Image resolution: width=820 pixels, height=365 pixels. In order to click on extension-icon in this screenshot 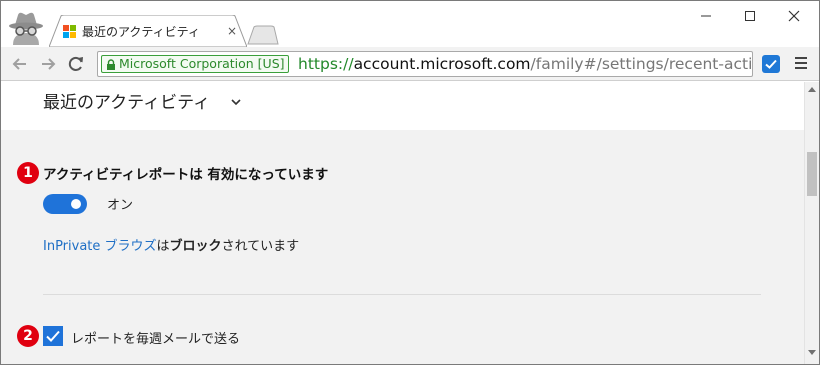, I will do `click(771, 64)`.